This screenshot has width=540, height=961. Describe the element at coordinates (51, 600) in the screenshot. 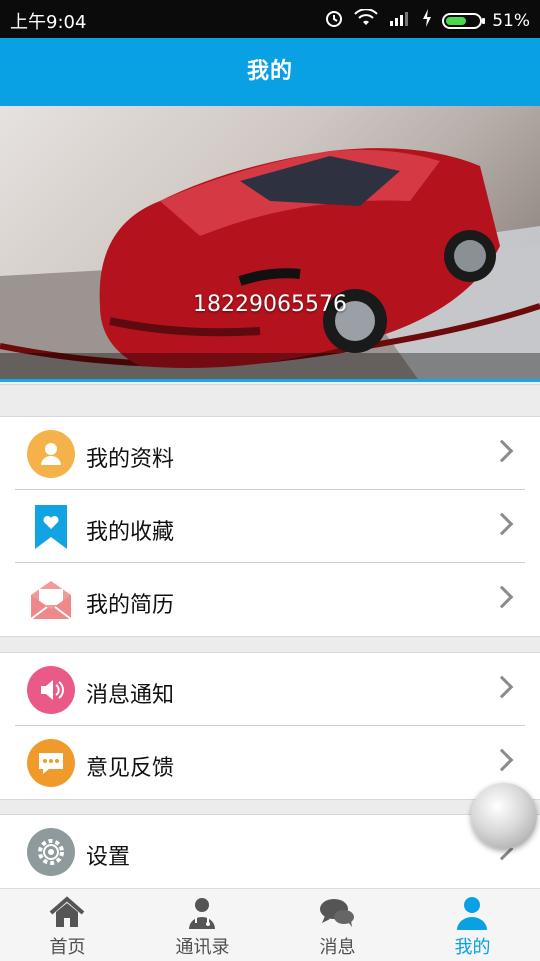

I see `envelope-icon` at that location.